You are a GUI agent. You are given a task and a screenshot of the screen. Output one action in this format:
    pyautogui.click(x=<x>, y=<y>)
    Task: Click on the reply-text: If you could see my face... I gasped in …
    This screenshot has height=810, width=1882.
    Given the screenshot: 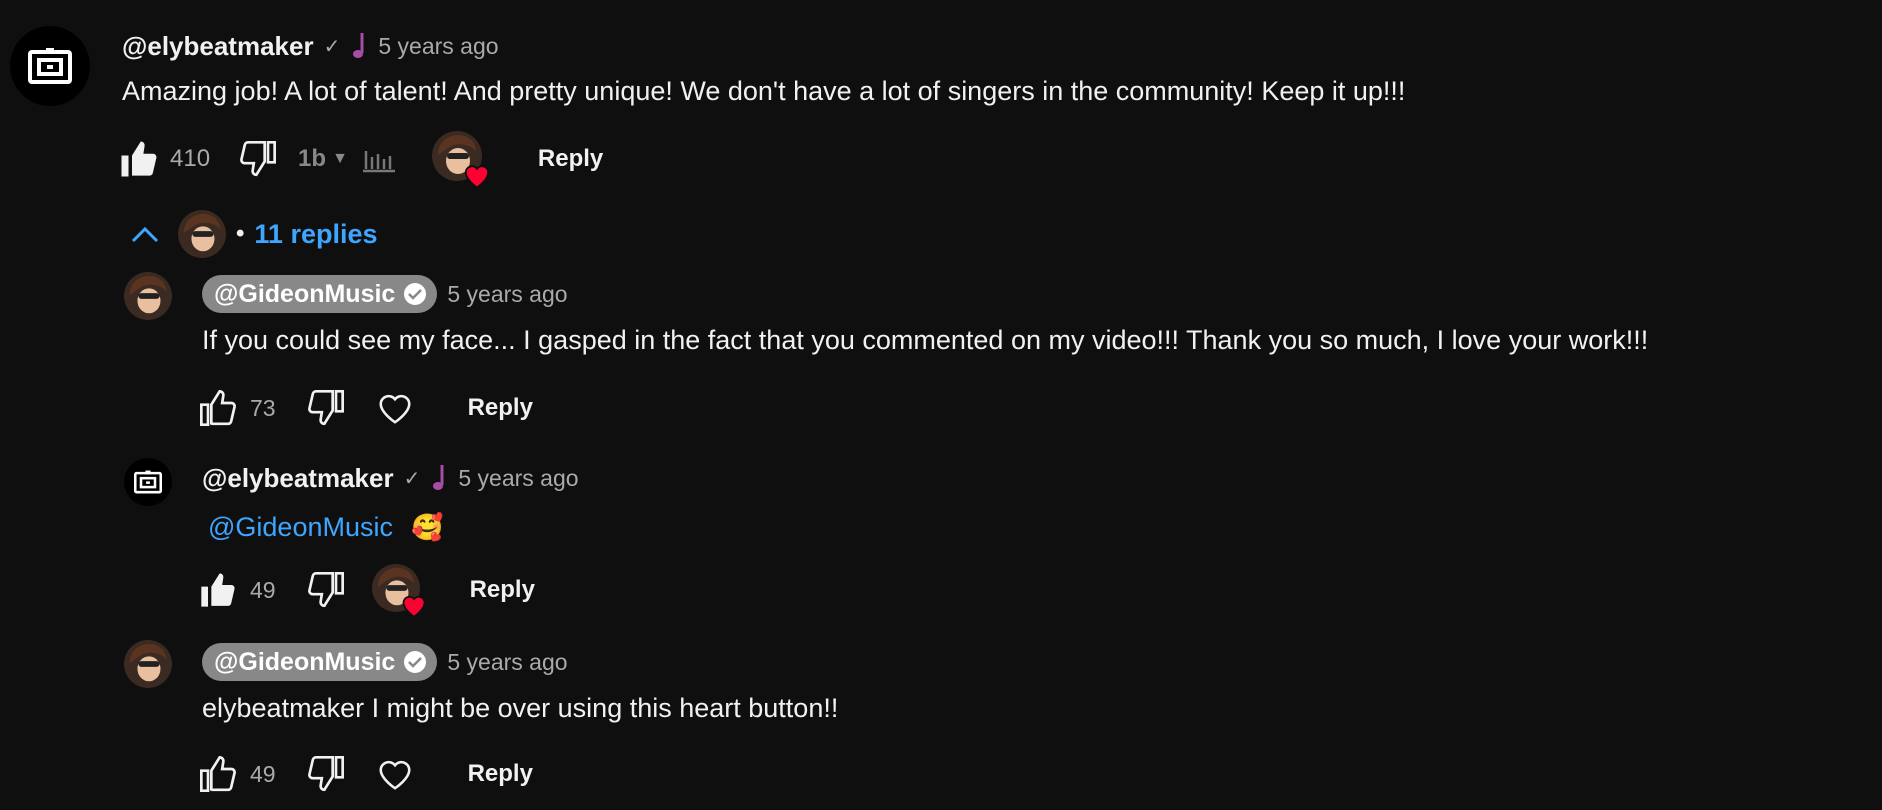 What is the action you would take?
    pyautogui.click(x=925, y=340)
    